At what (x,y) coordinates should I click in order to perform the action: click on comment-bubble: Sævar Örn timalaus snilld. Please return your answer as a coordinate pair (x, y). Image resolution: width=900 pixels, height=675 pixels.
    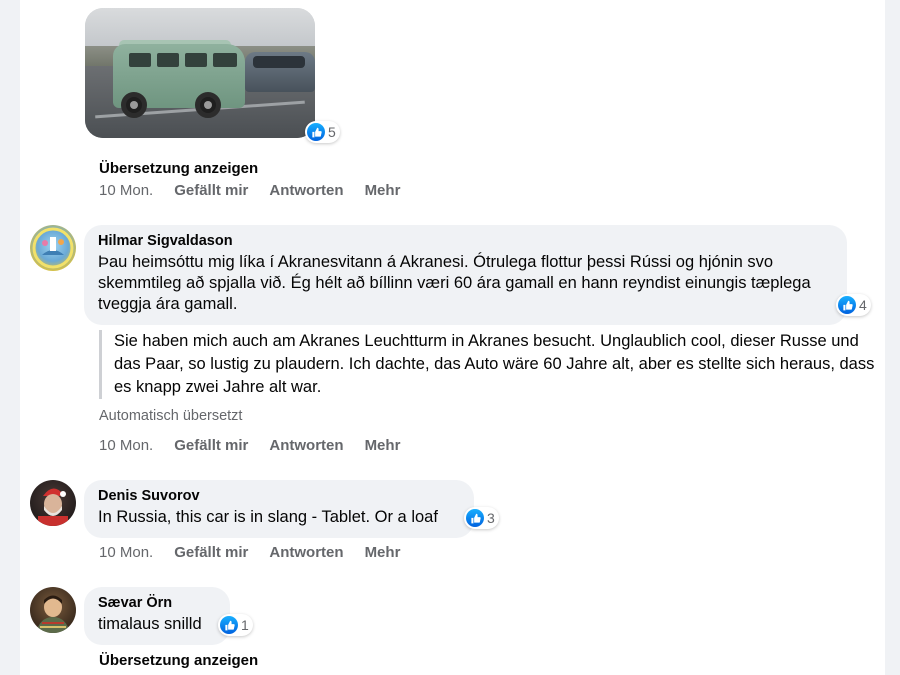
    Looking at the image, I should click on (157, 616).